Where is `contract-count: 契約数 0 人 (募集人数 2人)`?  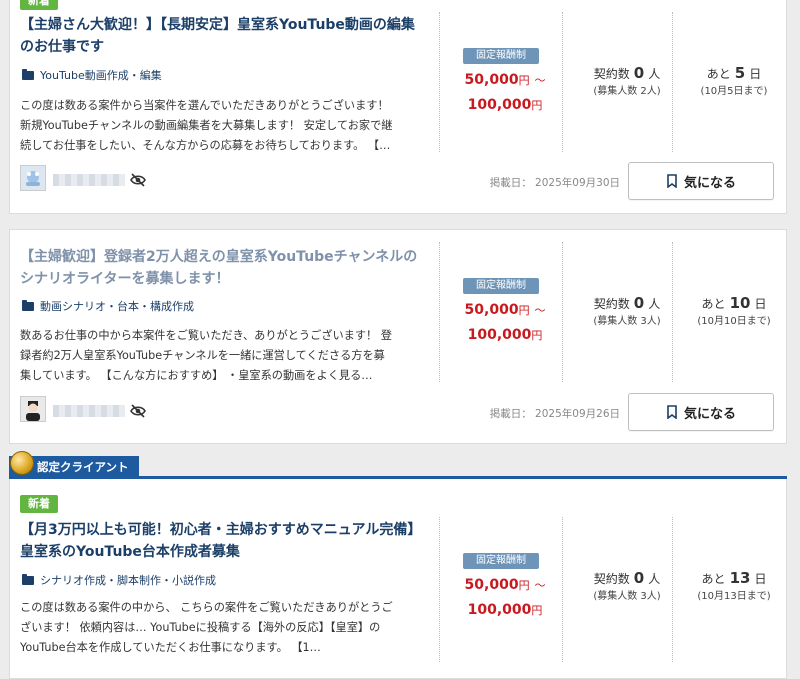
contract-count: 契約数 0 人 (募集人数 2人) is located at coordinates (627, 80).